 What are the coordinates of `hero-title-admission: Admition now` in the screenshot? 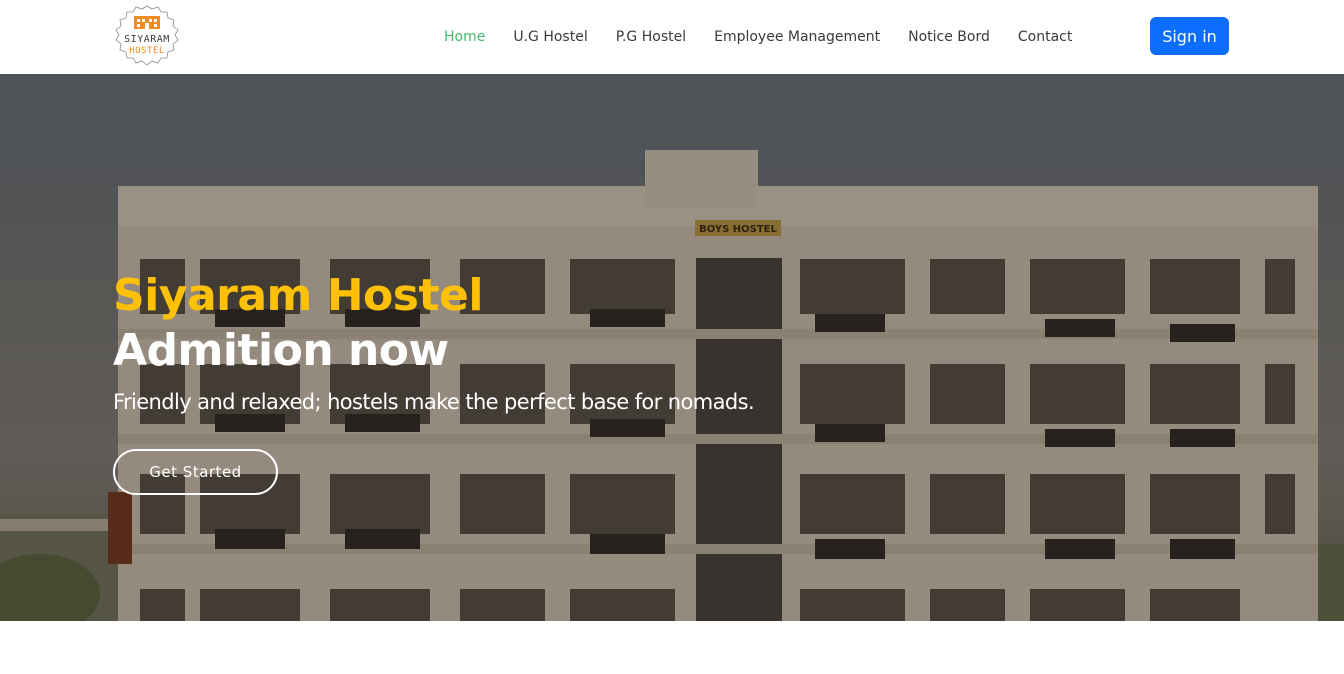 It's located at (281, 350).